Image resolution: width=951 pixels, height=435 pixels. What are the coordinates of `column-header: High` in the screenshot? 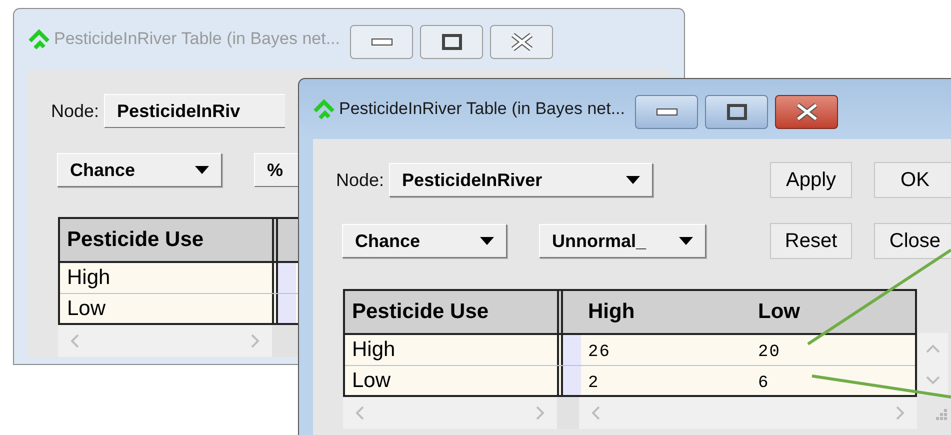 It's located at (612, 312).